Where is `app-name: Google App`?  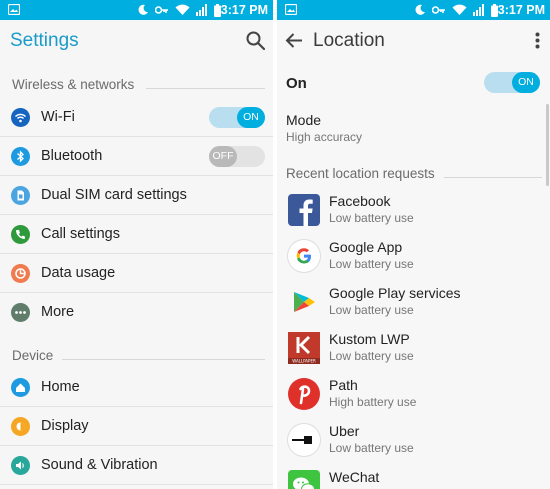
app-name: Google App is located at coordinates (366, 247).